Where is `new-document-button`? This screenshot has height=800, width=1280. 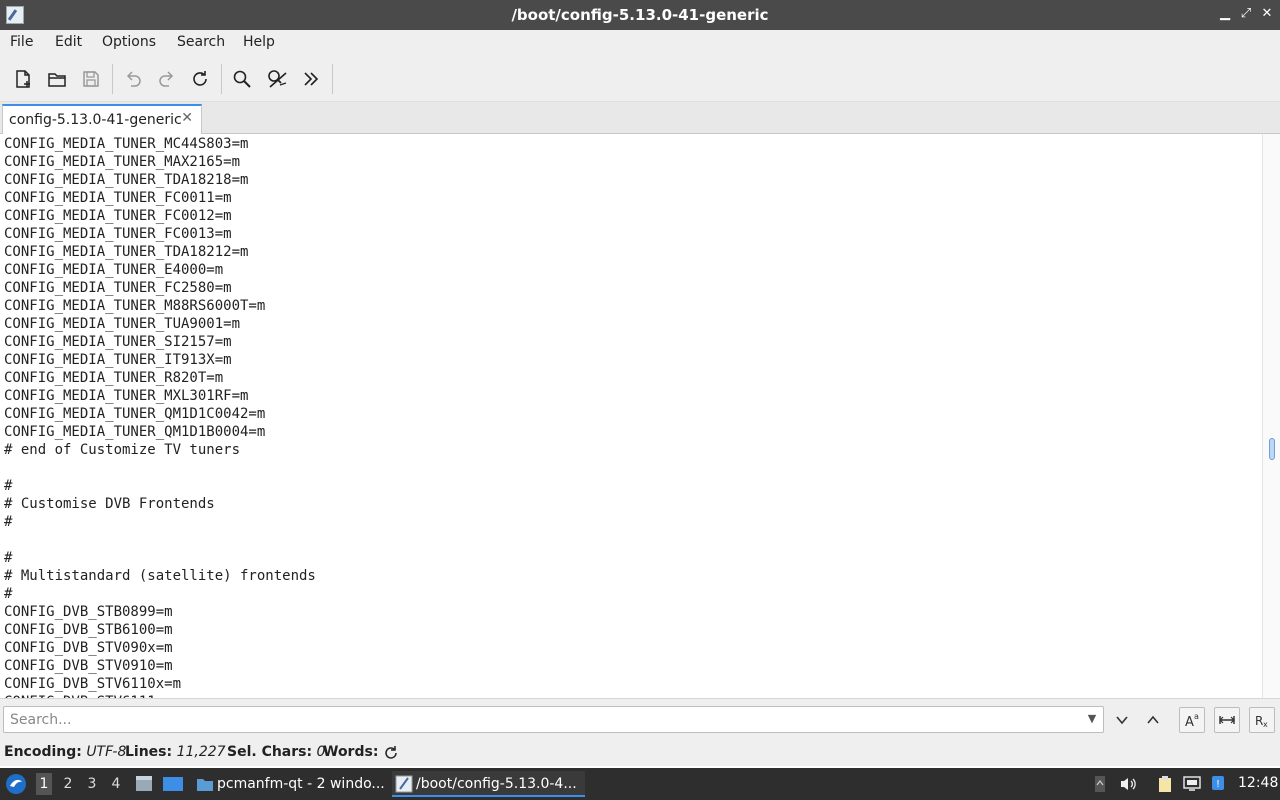
new-document-button is located at coordinates (23, 79).